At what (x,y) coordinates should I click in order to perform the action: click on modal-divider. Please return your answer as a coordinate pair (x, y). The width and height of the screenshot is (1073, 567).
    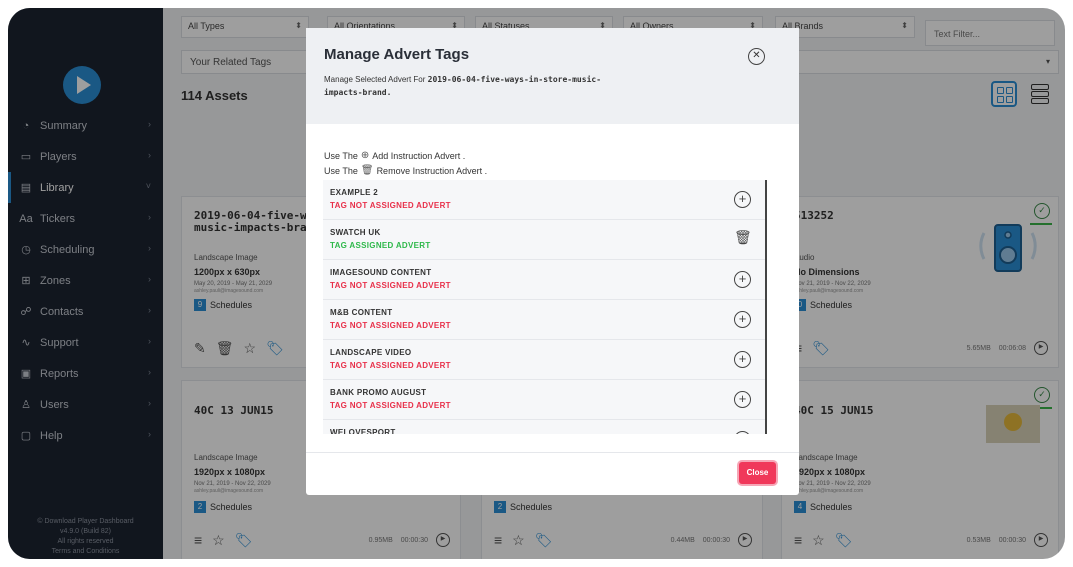
    Looking at the image, I should click on (552, 452).